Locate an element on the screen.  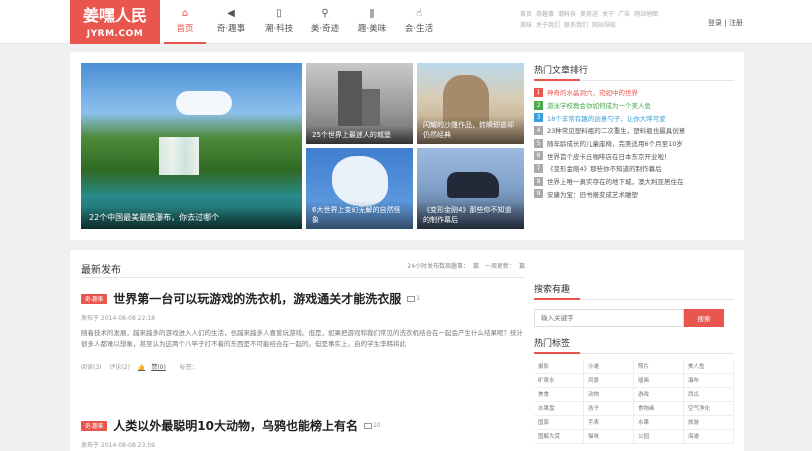
utensils-icon: ǁ is located at coordinates (372, 13).